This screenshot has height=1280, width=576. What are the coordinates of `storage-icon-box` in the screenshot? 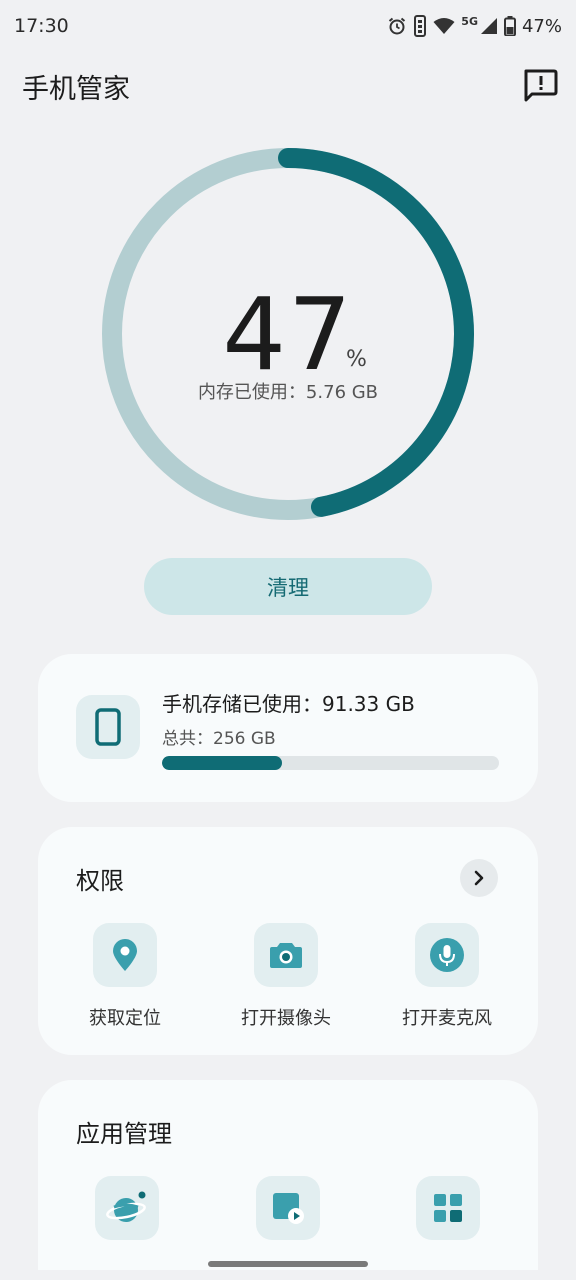 It's located at (108, 727).